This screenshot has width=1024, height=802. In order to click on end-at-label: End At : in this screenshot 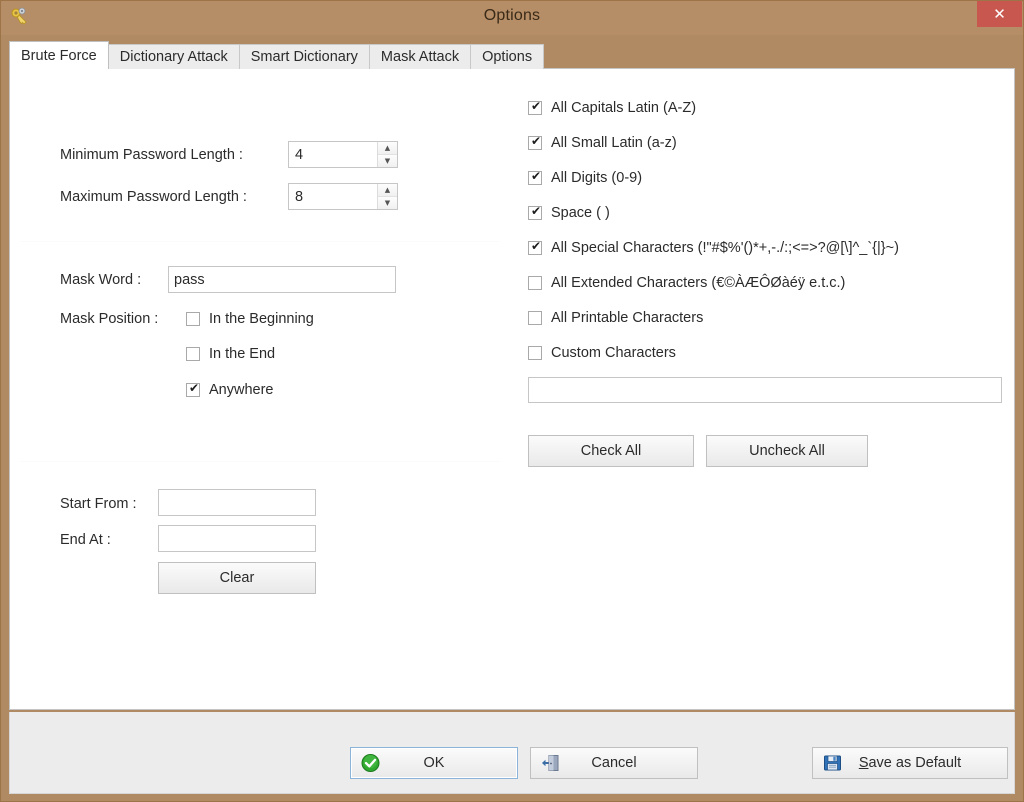, I will do `click(85, 540)`.